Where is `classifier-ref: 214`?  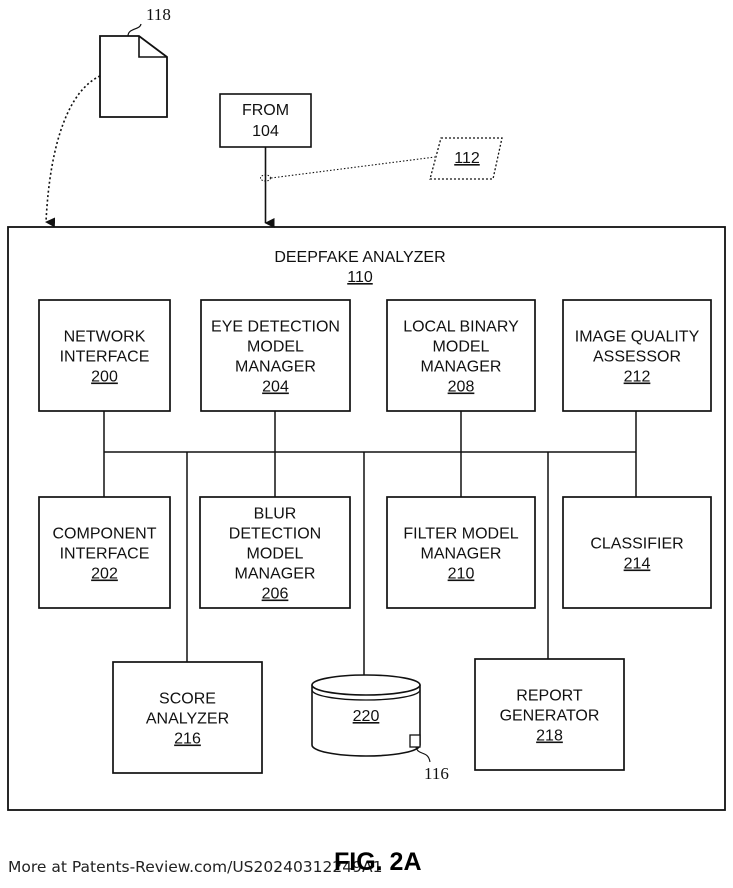
classifier-ref: 214 is located at coordinates (637, 564).